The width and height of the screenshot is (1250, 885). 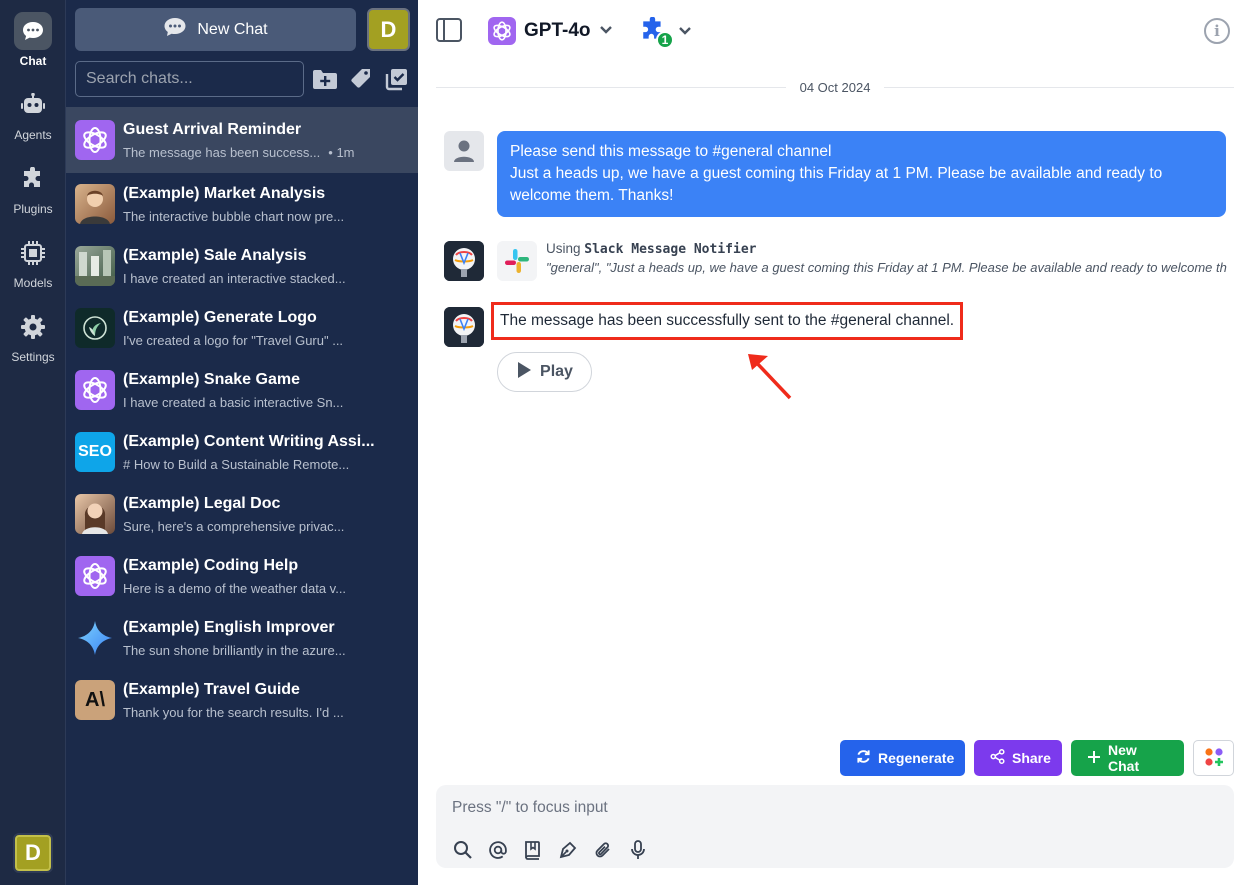 What do you see at coordinates (215, 255) in the screenshot?
I see `chat-title: (Example) Sale Analysis` at bounding box center [215, 255].